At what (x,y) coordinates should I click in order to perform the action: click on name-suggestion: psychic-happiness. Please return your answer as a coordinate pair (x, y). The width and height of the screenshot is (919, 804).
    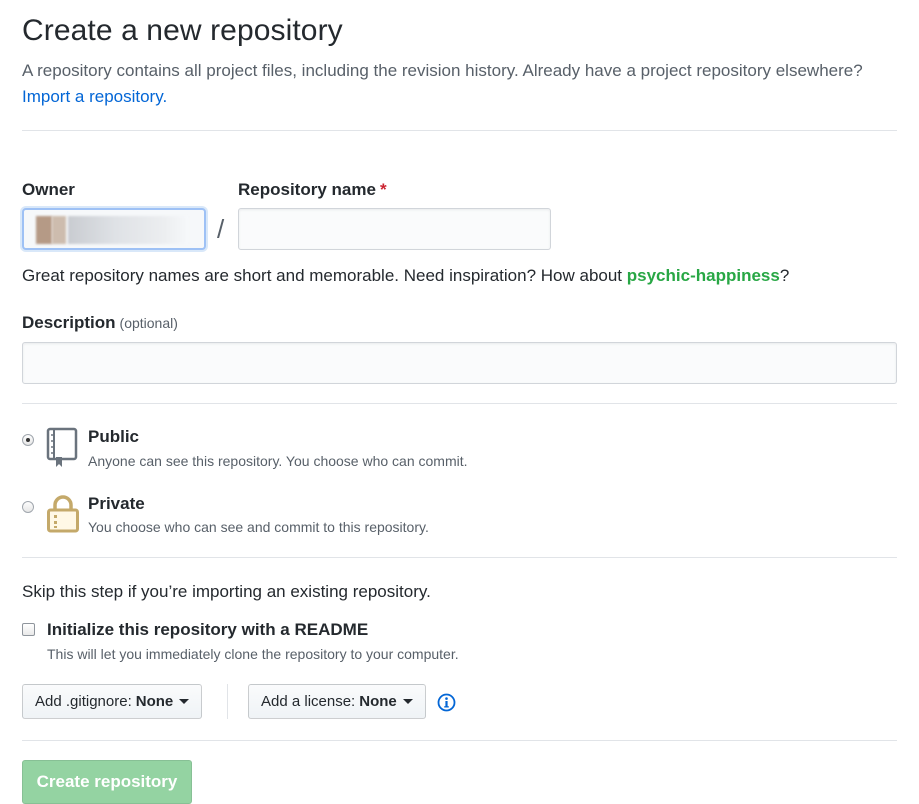
    Looking at the image, I should click on (703, 275).